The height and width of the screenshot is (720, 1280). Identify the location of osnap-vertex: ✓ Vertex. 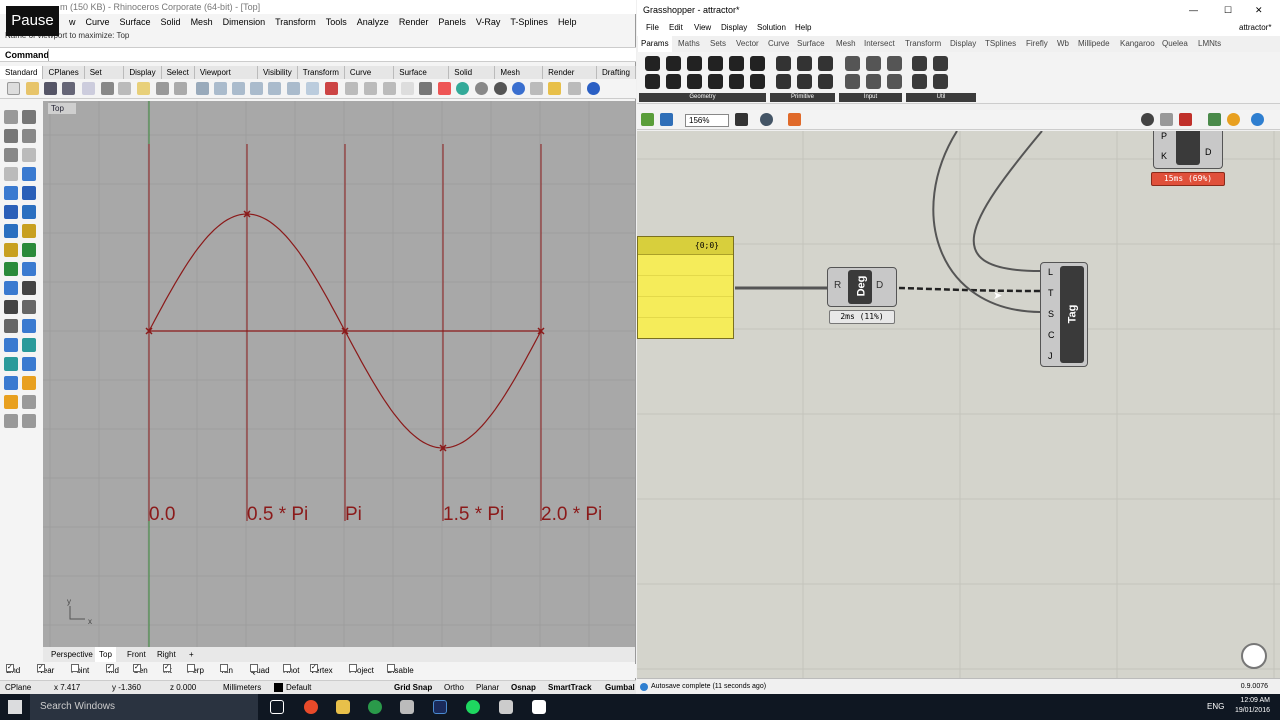
(321, 671).